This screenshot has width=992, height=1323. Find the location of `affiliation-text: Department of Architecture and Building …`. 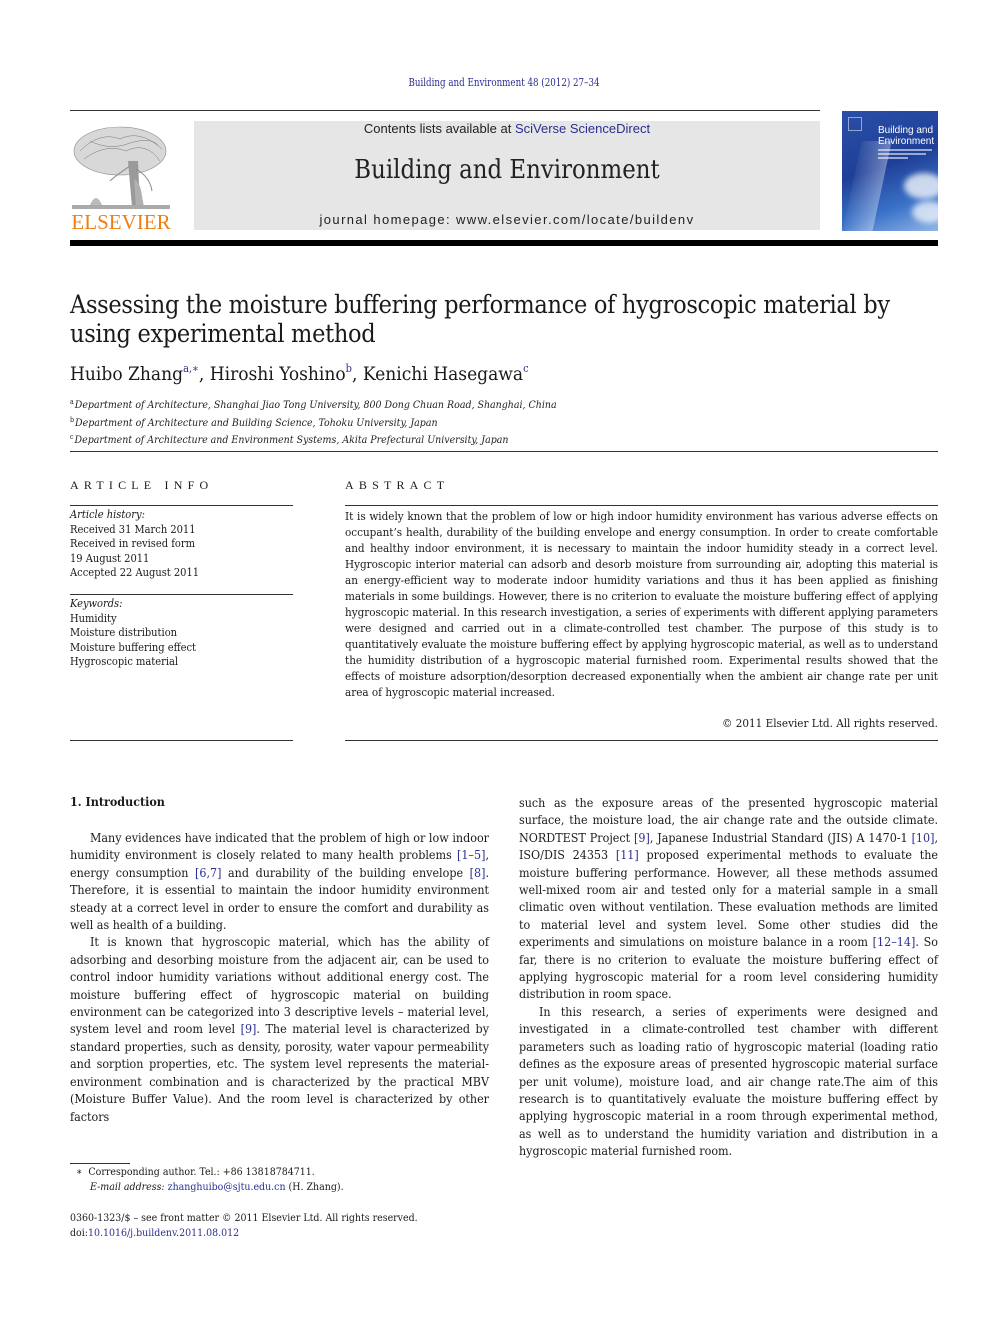

affiliation-text: Department of Architecture and Building … is located at coordinates (256, 422).